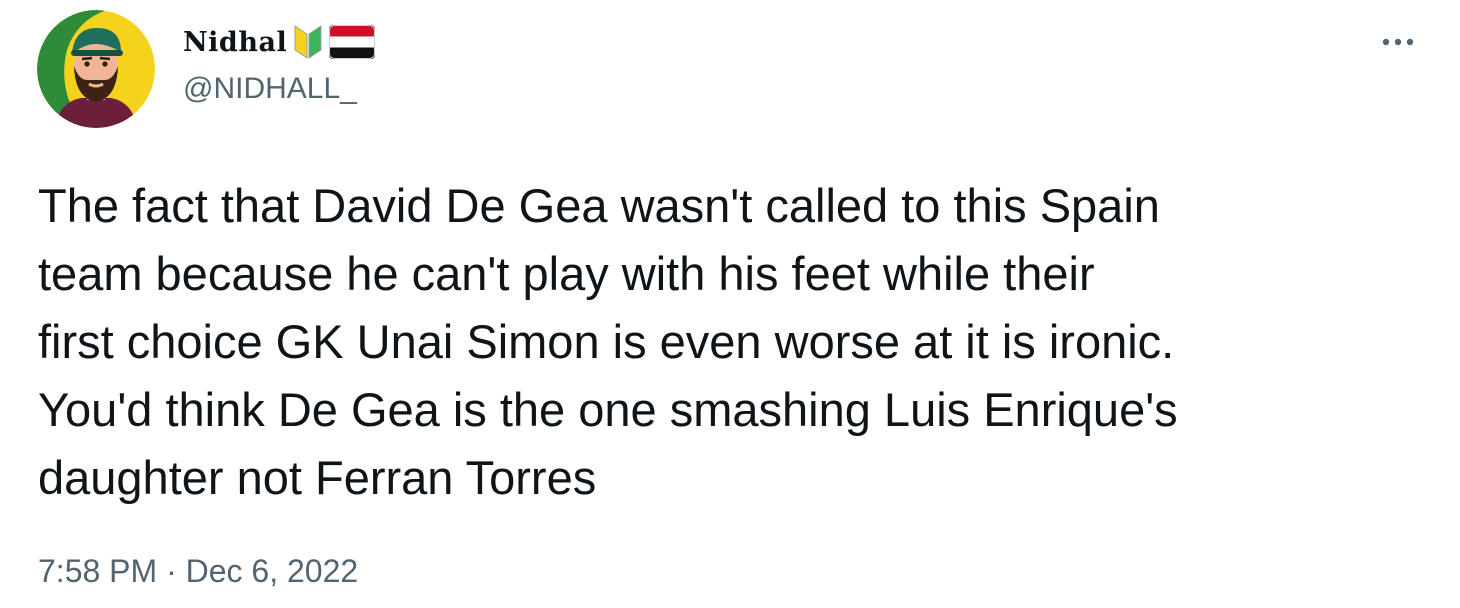 Image resolution: width=1460 pixels, height=608 pixels. I want to click on more-options-button, so click(1398, 42).